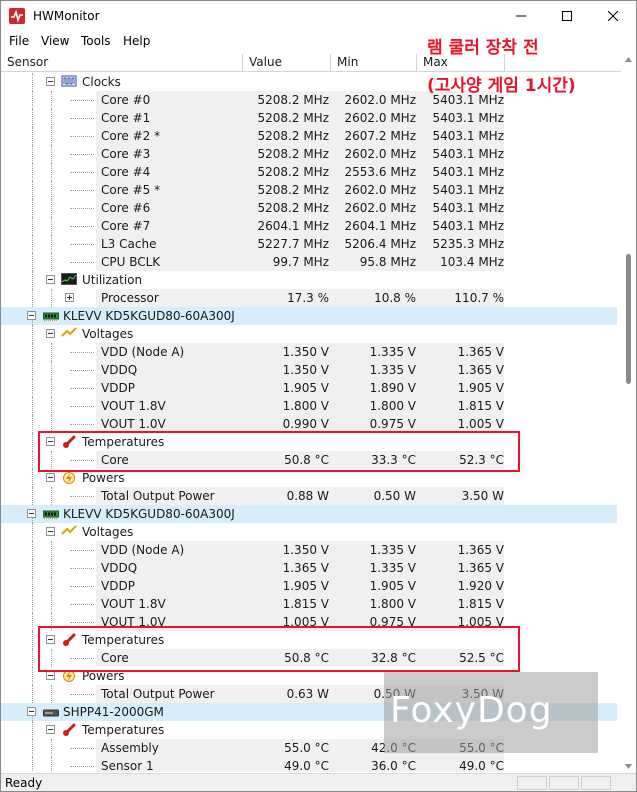 The width and height of the screenshot is (637, 792). I want to click on sensor-row: Total Output Power 0.88 W 0.50 W 3.50 W, so click(311, 496).